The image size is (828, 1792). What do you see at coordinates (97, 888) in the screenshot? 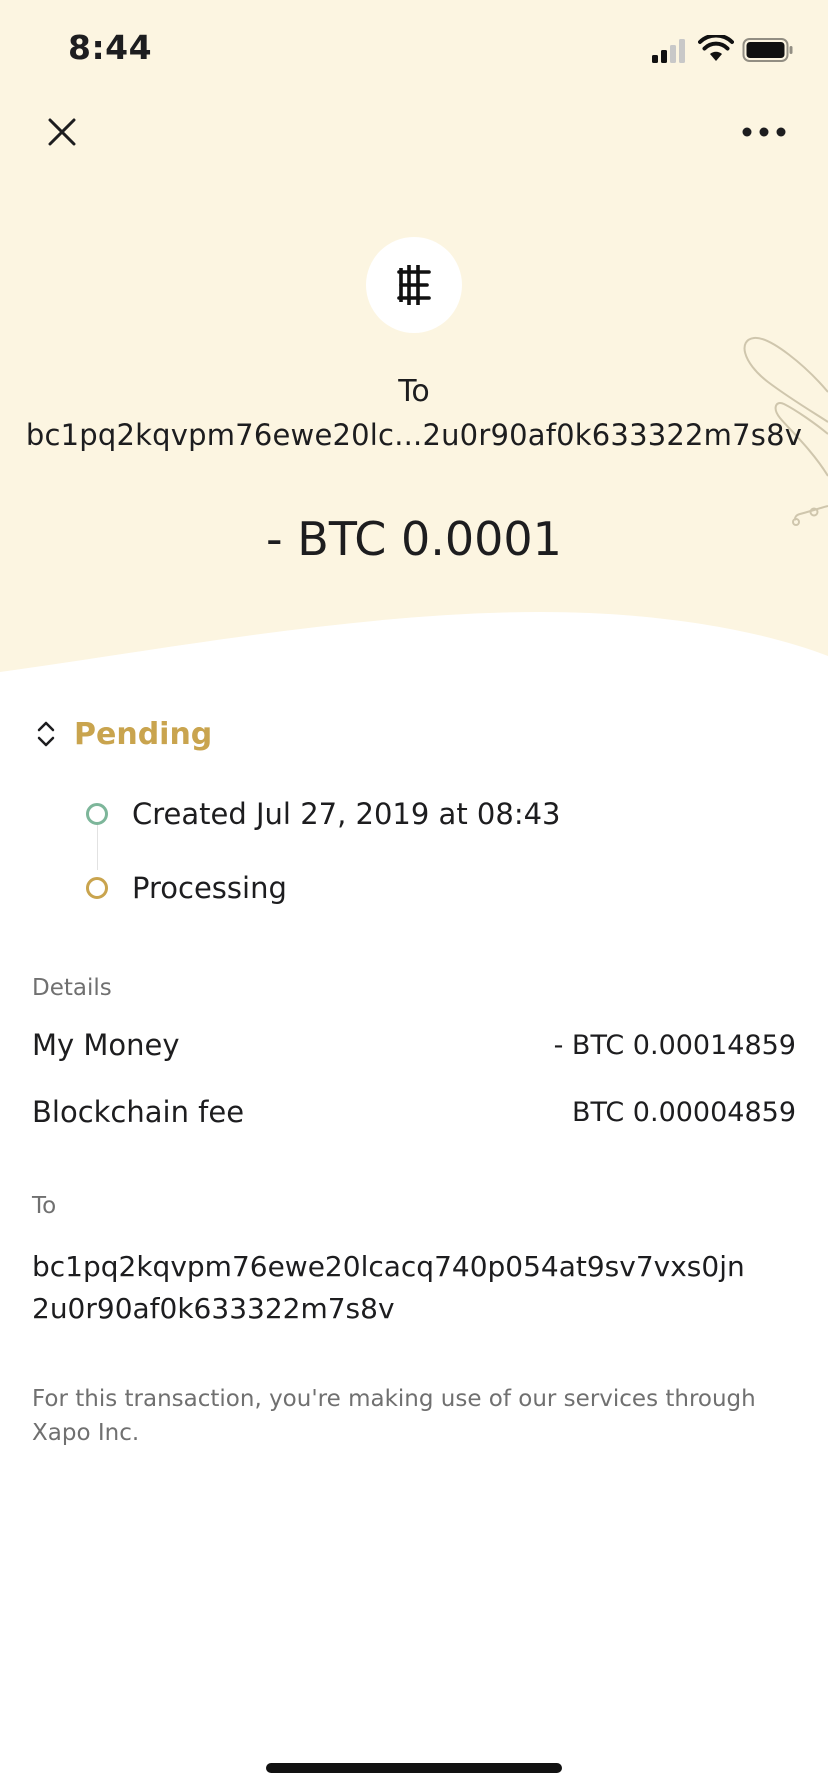
I see `timeline-dot-current` at bounding box center [97, 888].